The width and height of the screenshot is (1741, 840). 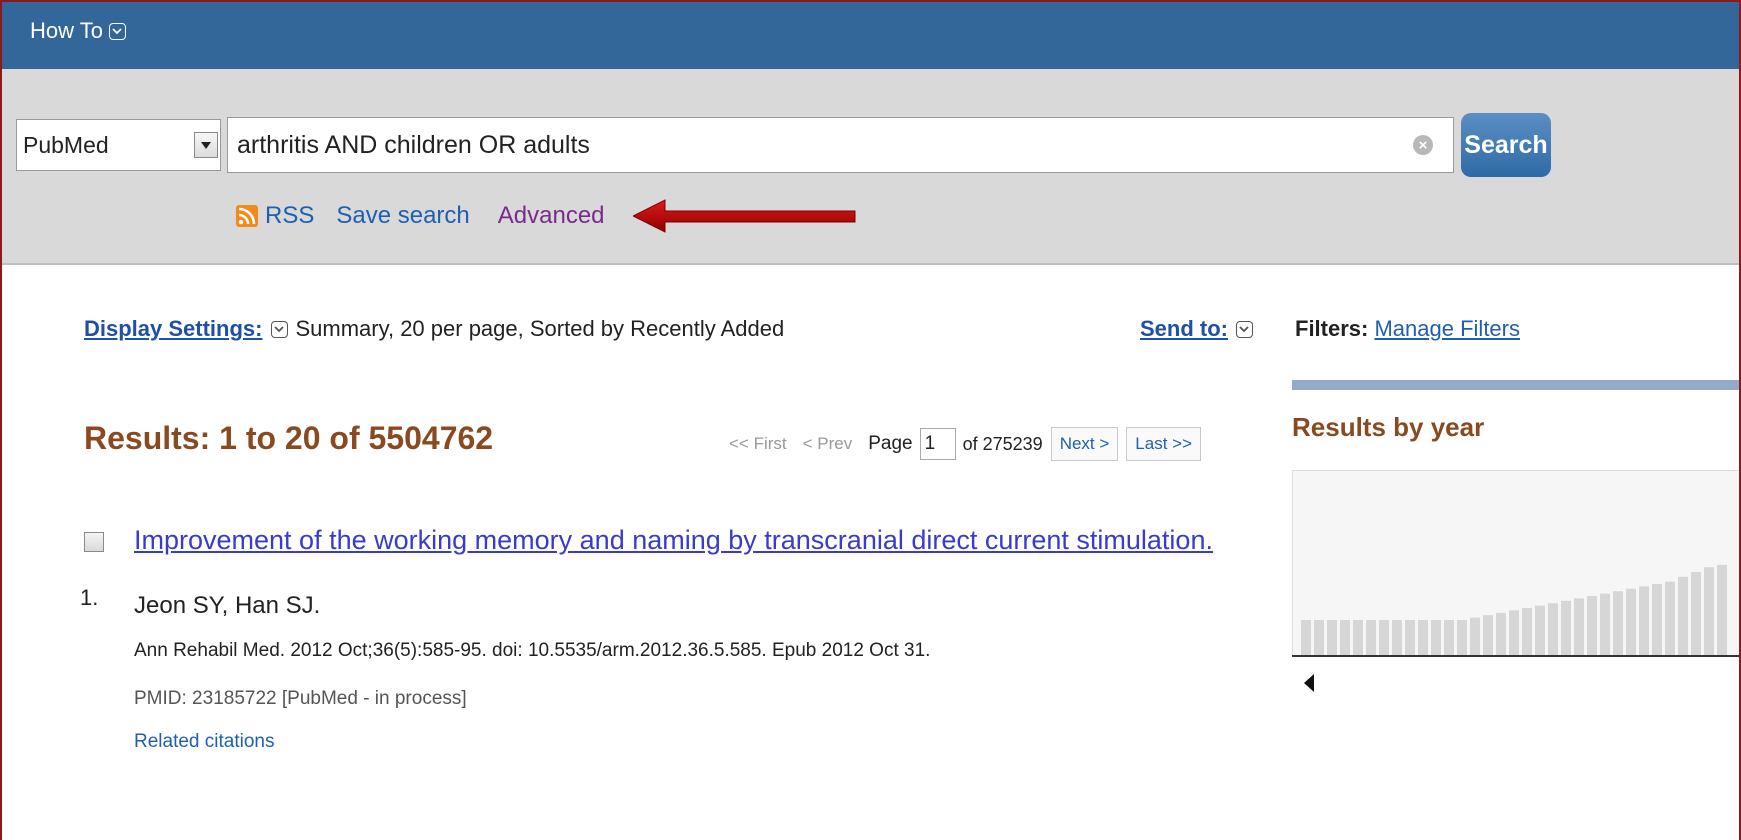 What do you see at coordinates (1002, 443) in the screenshot?
I see `page-total: of 275239` at bounding box center [1002, 443].